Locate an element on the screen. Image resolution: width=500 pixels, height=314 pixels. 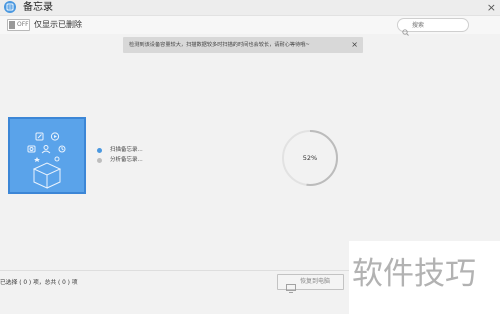
watermark-logo: 软件技巧 is located at coordinates (414, 274).